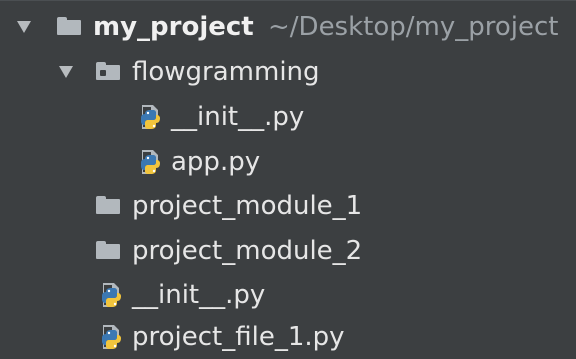 This screenshot has height=359, width=576. What do you see at coordinates (247, 251) in the screenshot?
I see `tree-item-label: project_module_2` at bounding box center [247, 251].